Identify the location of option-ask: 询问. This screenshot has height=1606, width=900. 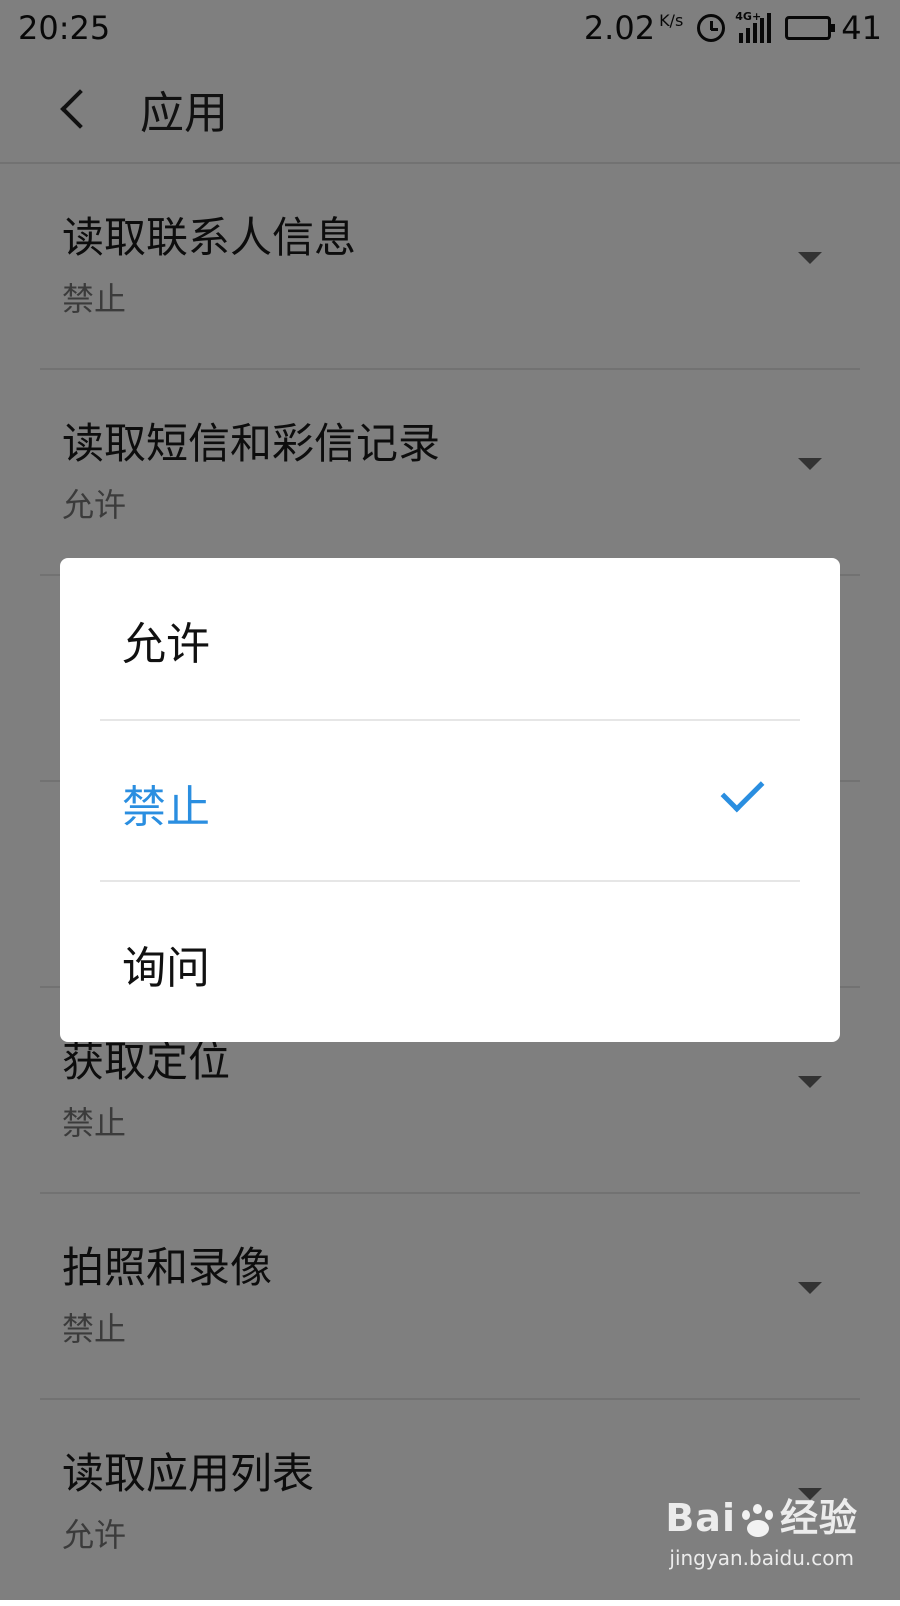
(450, 960).